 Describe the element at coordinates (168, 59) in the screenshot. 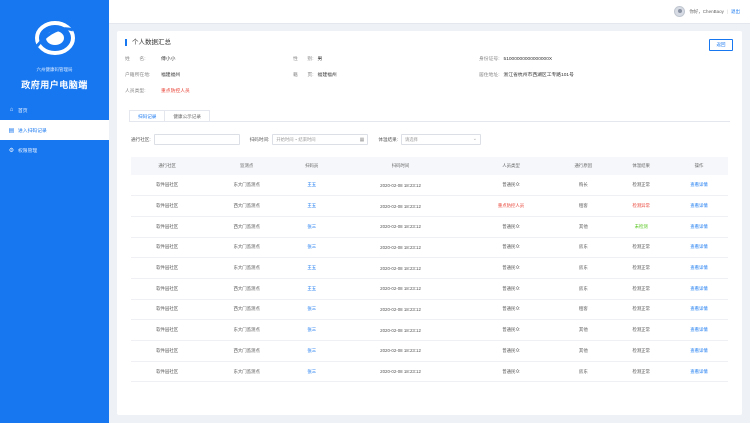

I see `name-value: 傅小小` at that location.